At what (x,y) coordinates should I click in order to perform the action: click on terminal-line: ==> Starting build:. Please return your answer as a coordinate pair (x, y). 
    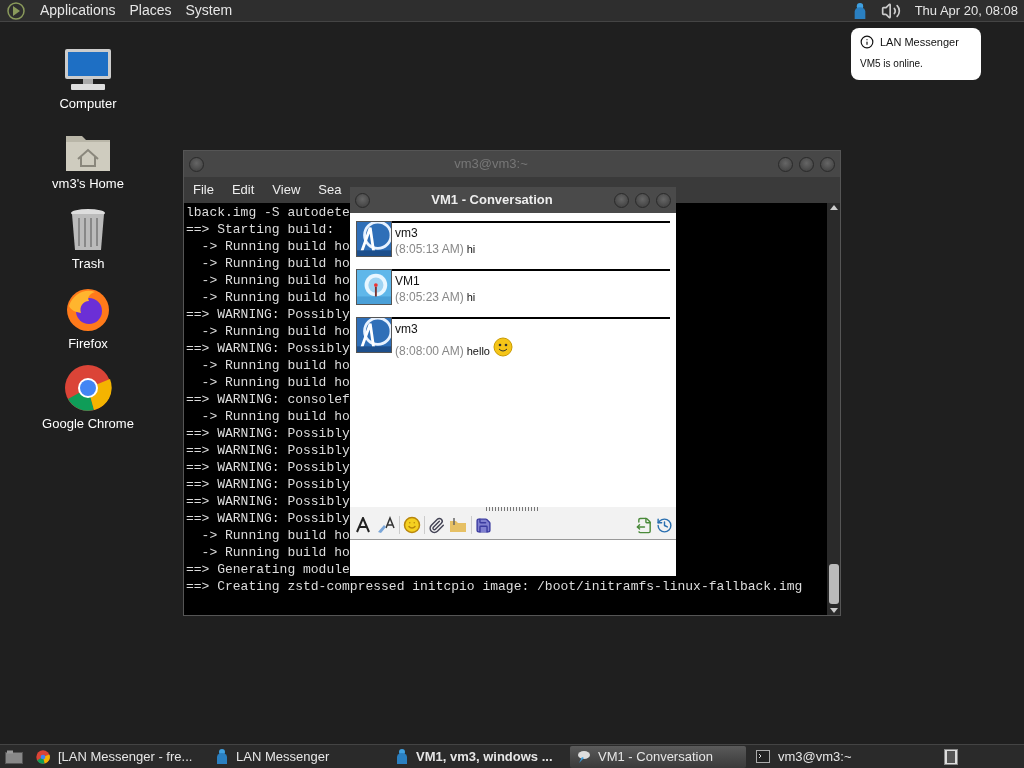
    Looking at the image, I should click on (260, 229).